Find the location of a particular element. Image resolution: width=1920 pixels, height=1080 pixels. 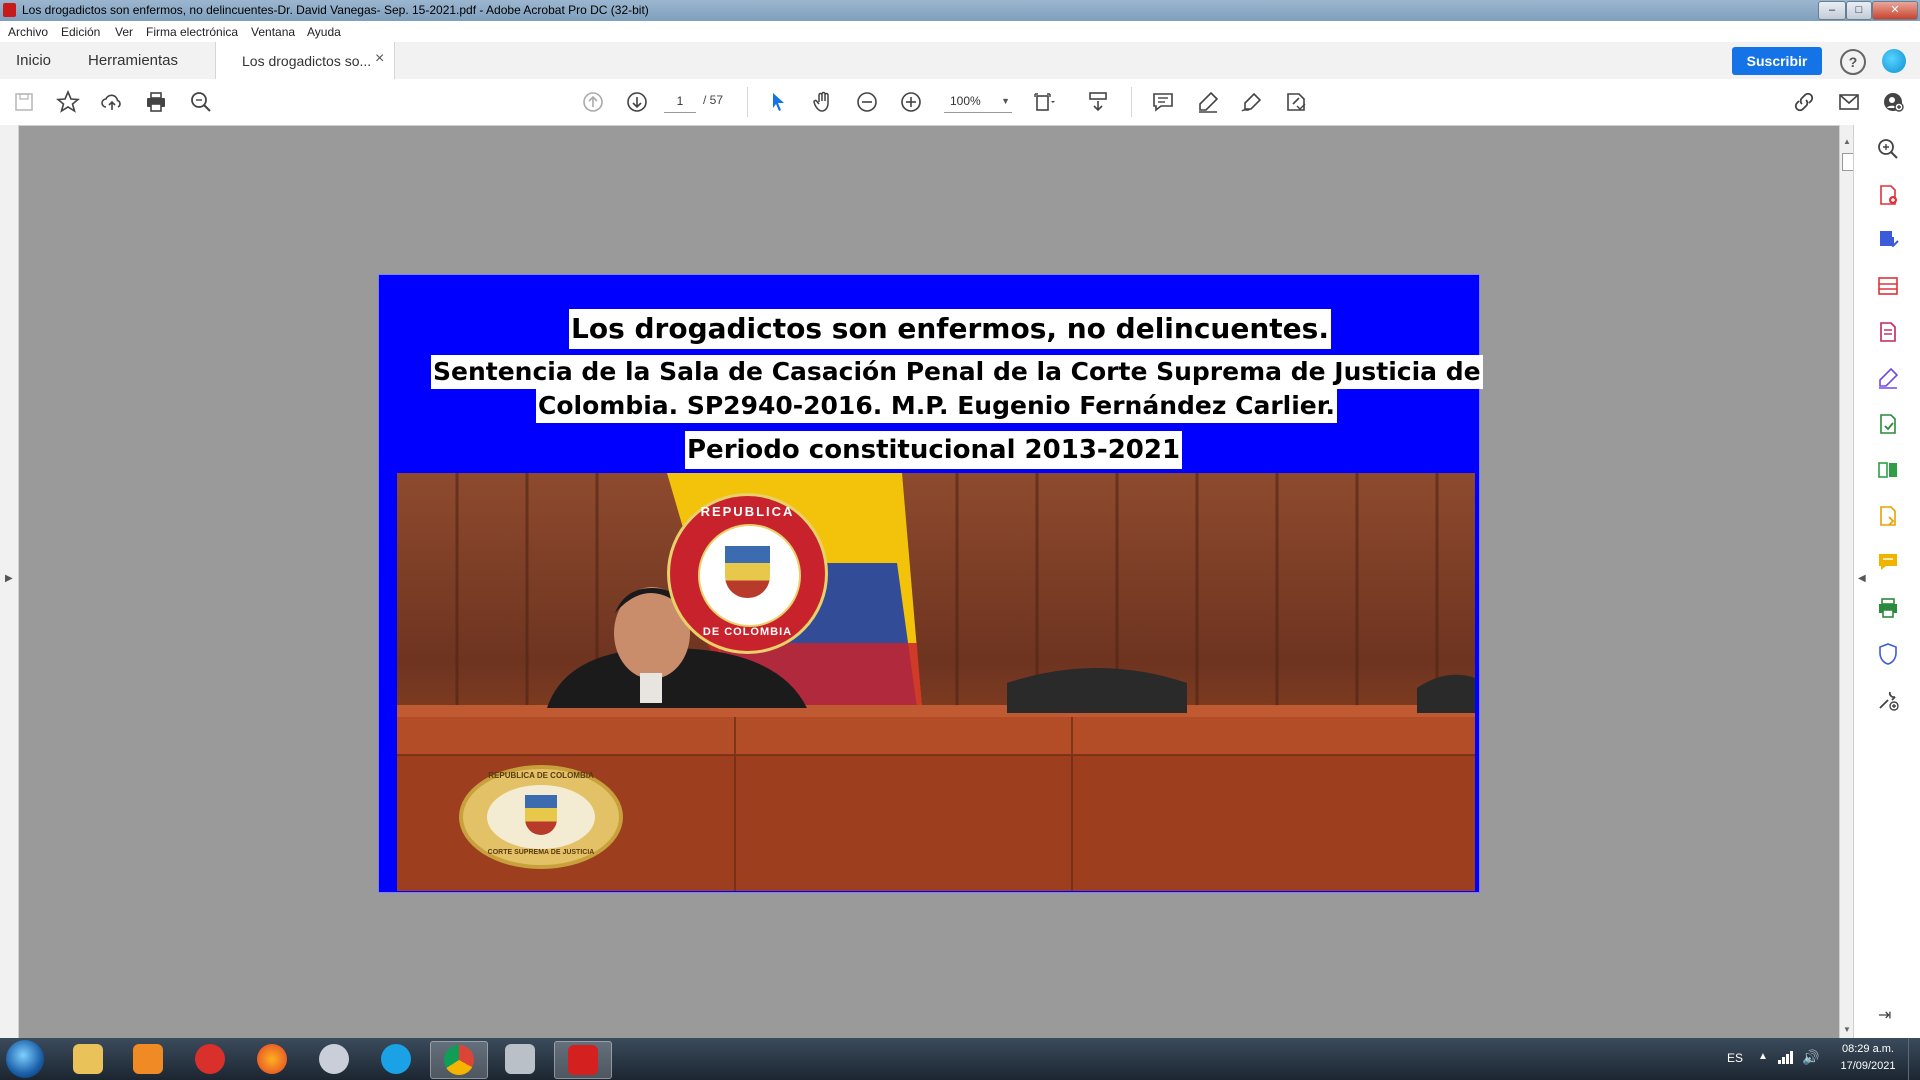

tab-close-icon: × is located at coordinates (379, 59).